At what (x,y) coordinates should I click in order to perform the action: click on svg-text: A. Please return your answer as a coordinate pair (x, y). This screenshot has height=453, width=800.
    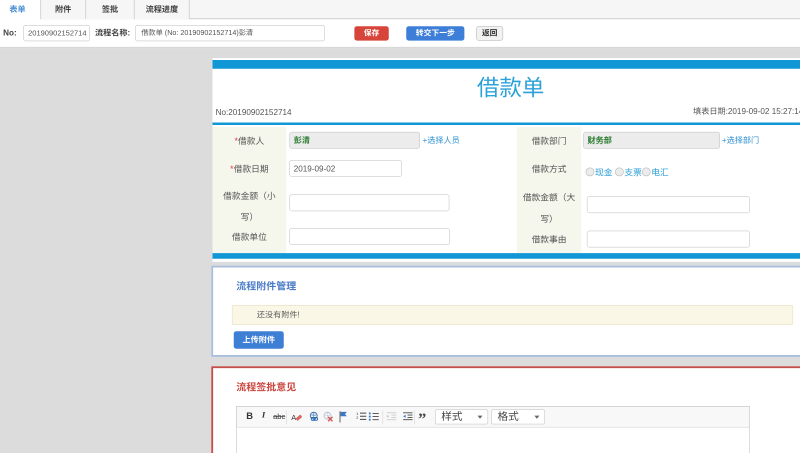
    Looking at the image, I should click on (293, 417).